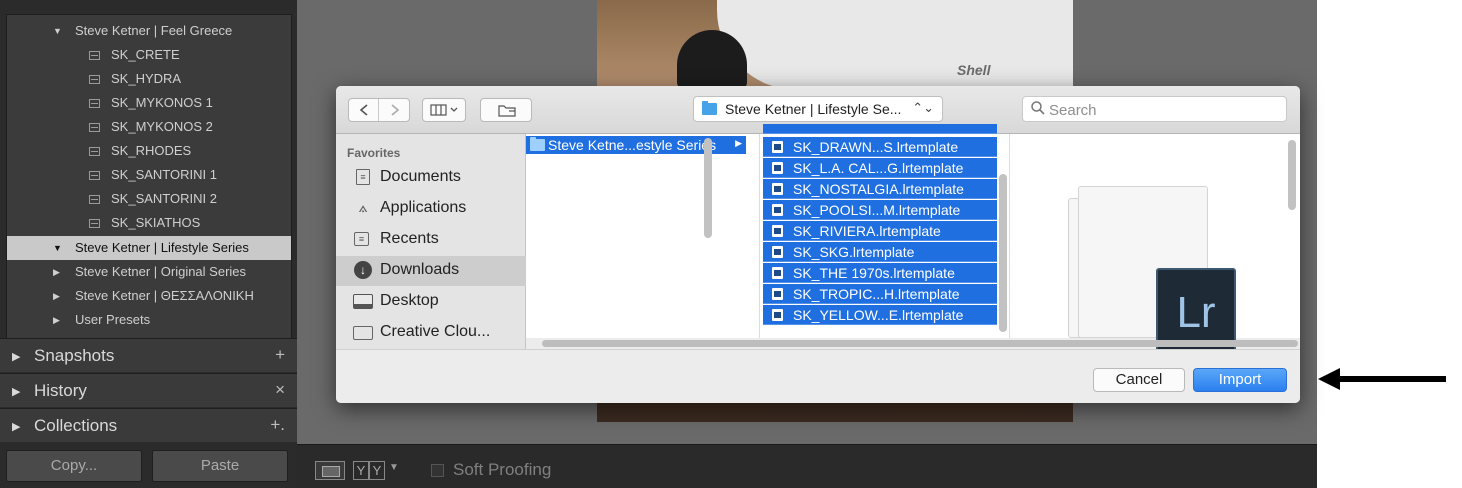 The width and height of the screenshot is (1462, 488). What do you see at coordinates (895, 45) in the screenshot?
I see `photo-car-shape` at bounding box center [895, 45].